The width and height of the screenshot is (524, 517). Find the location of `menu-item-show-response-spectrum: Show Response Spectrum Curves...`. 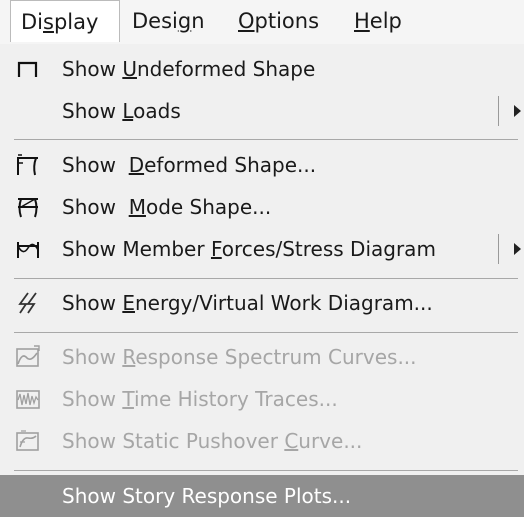

menu-item-show-response-spectrum: Show Response Spectrum Curves... is located at coordinates (262, 357).